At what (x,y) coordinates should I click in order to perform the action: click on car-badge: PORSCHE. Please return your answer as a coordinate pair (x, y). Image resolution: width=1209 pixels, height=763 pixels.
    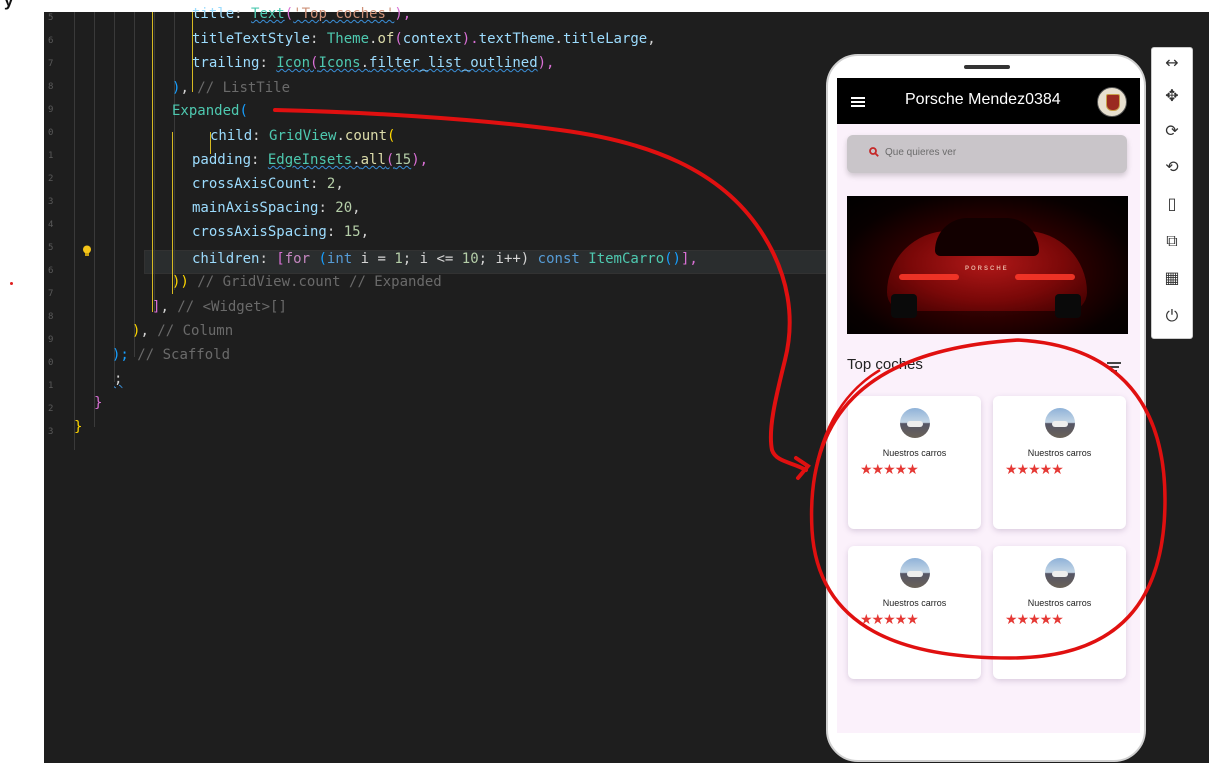
    Looking at the image, I should click on (987, 269).